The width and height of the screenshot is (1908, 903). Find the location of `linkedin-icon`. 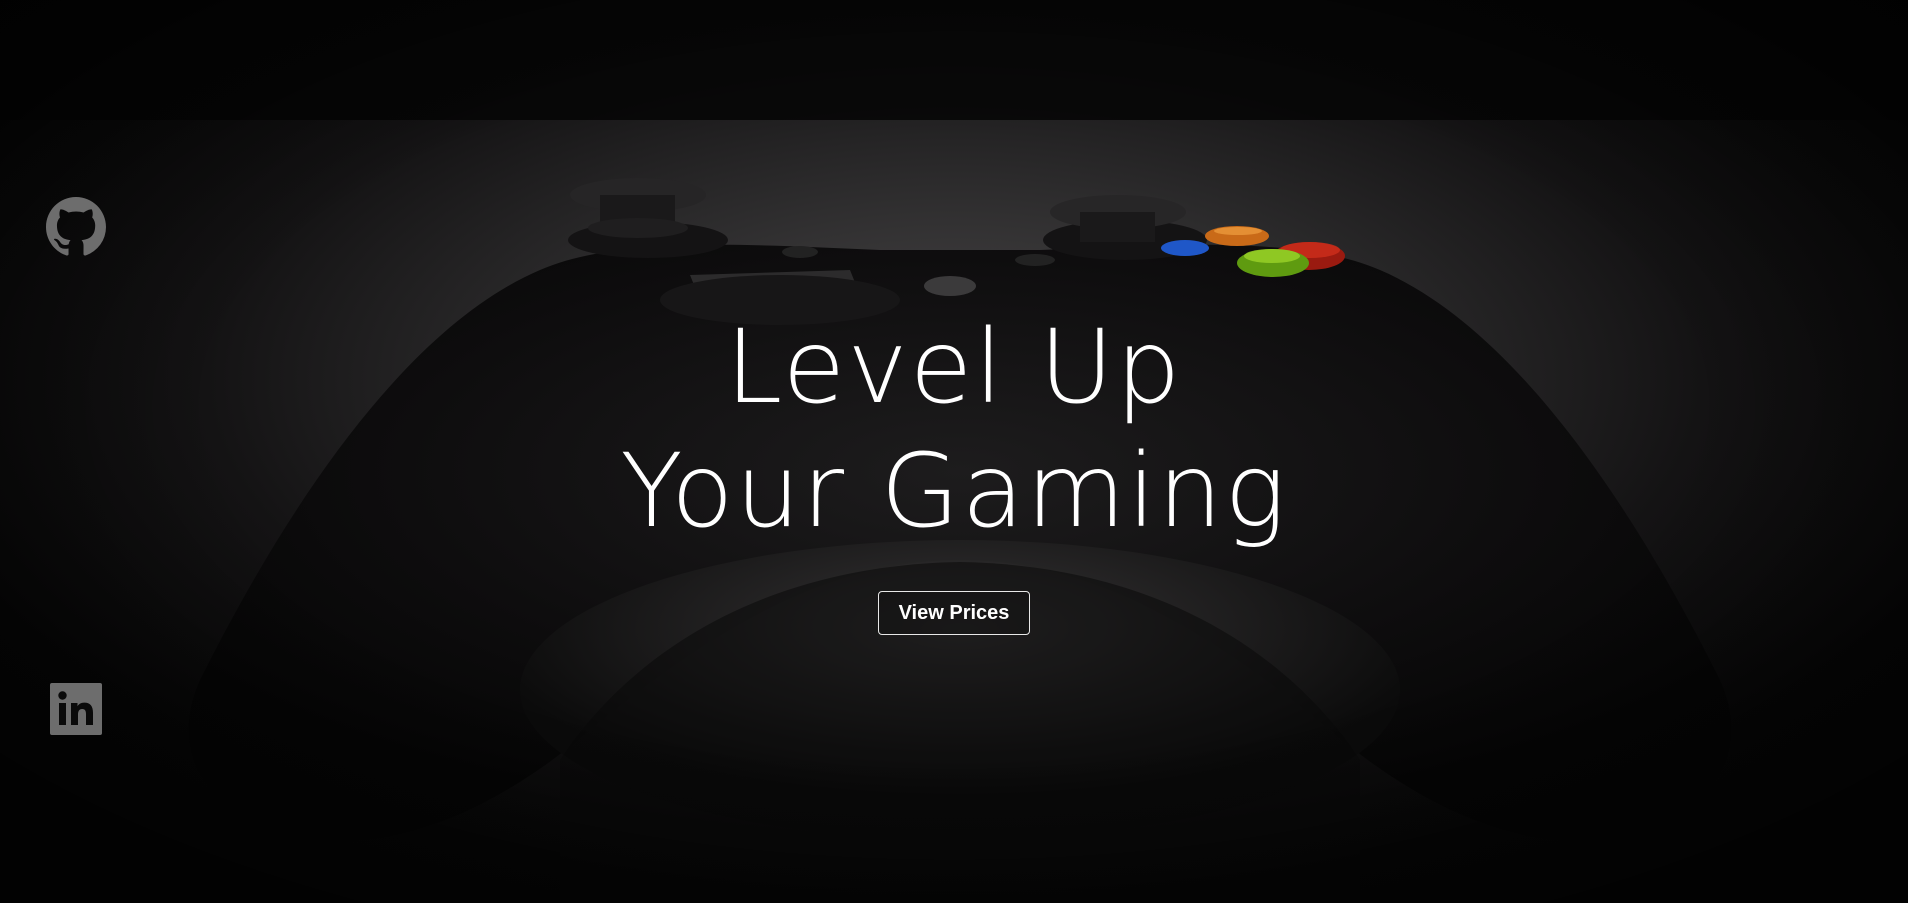

linkedin-icon is located at coordinates (76, 709).